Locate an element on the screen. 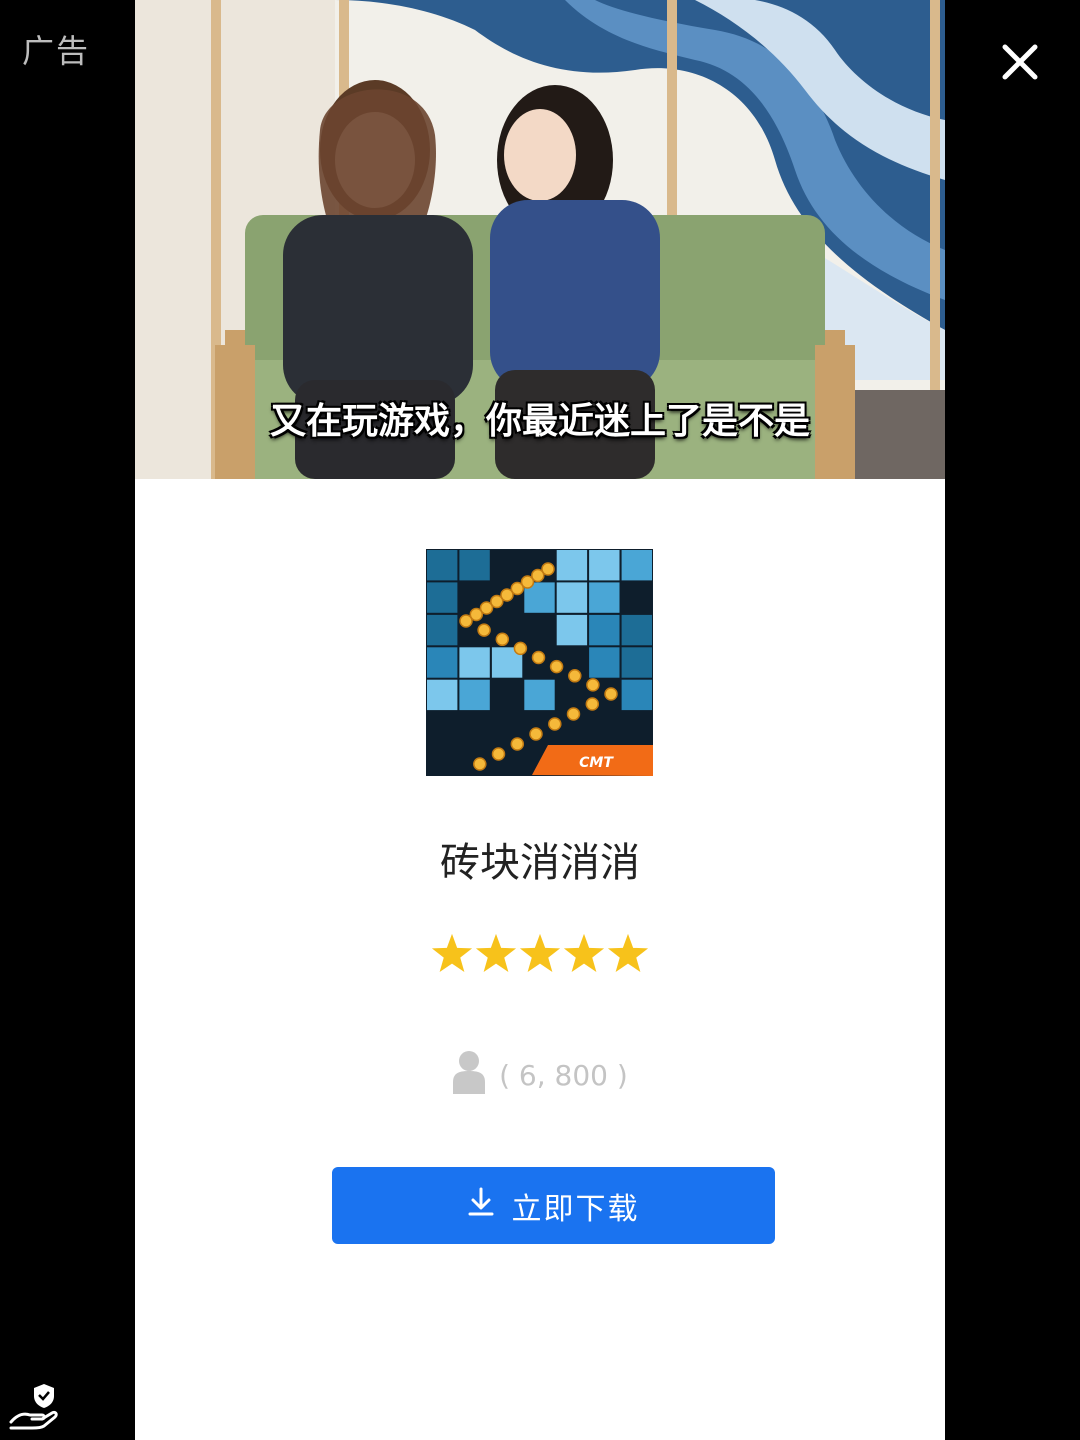 The height and width of the screenshot is (1440, 1080). privacy-shield-hand-icon is located at coordinates (34, 1406).